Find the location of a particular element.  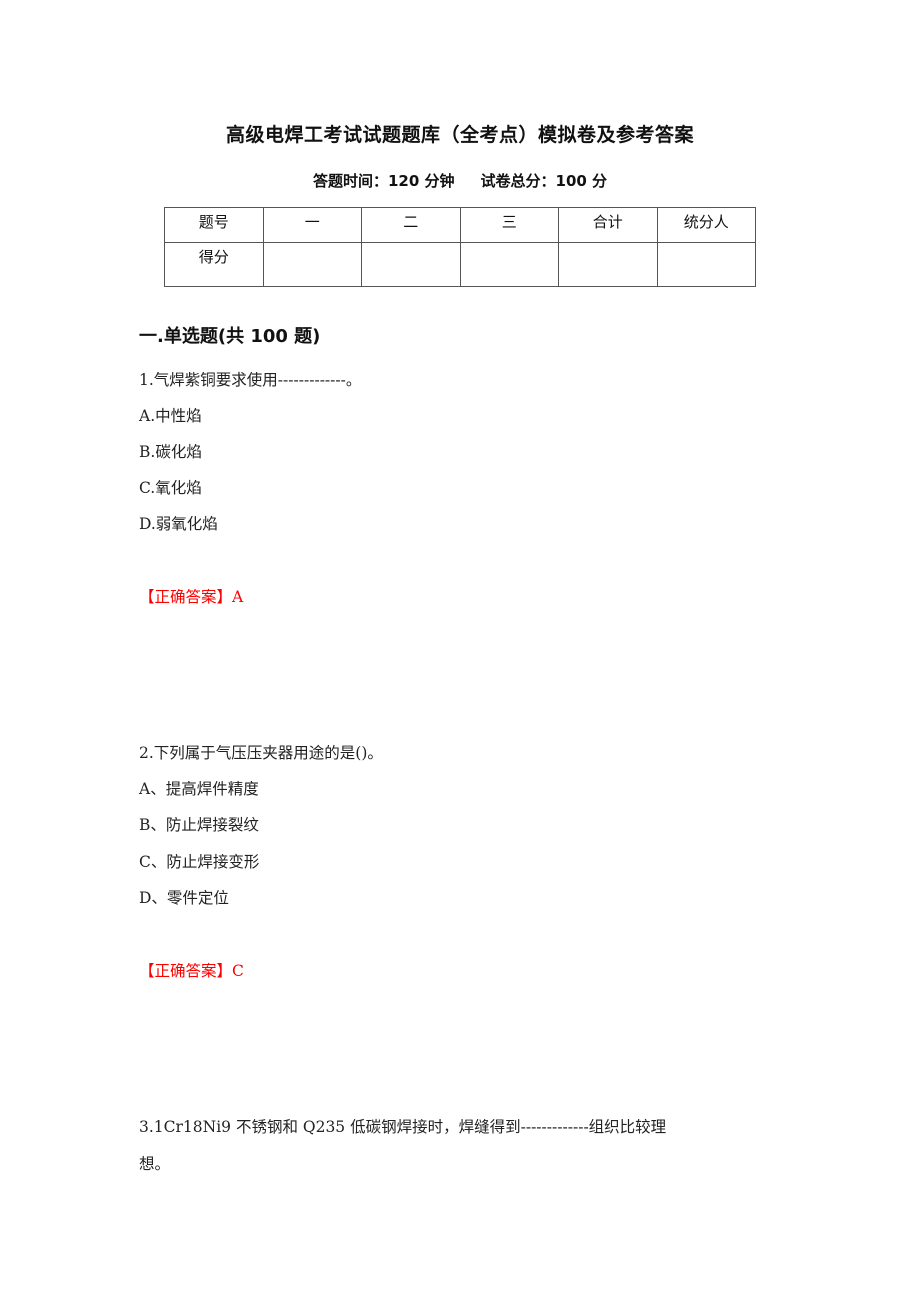

question-2-answer: 【正确答案】C is located at coordinates (191, 971).